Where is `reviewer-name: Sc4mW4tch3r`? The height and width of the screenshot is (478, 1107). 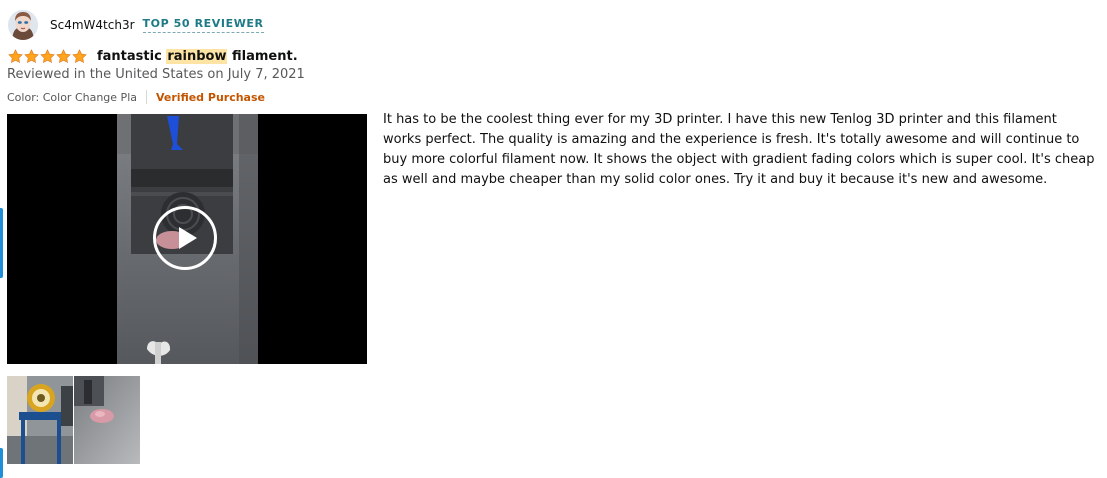
reviewer-name: Sc4mW4tch3r is located at coordinates (92, 25).